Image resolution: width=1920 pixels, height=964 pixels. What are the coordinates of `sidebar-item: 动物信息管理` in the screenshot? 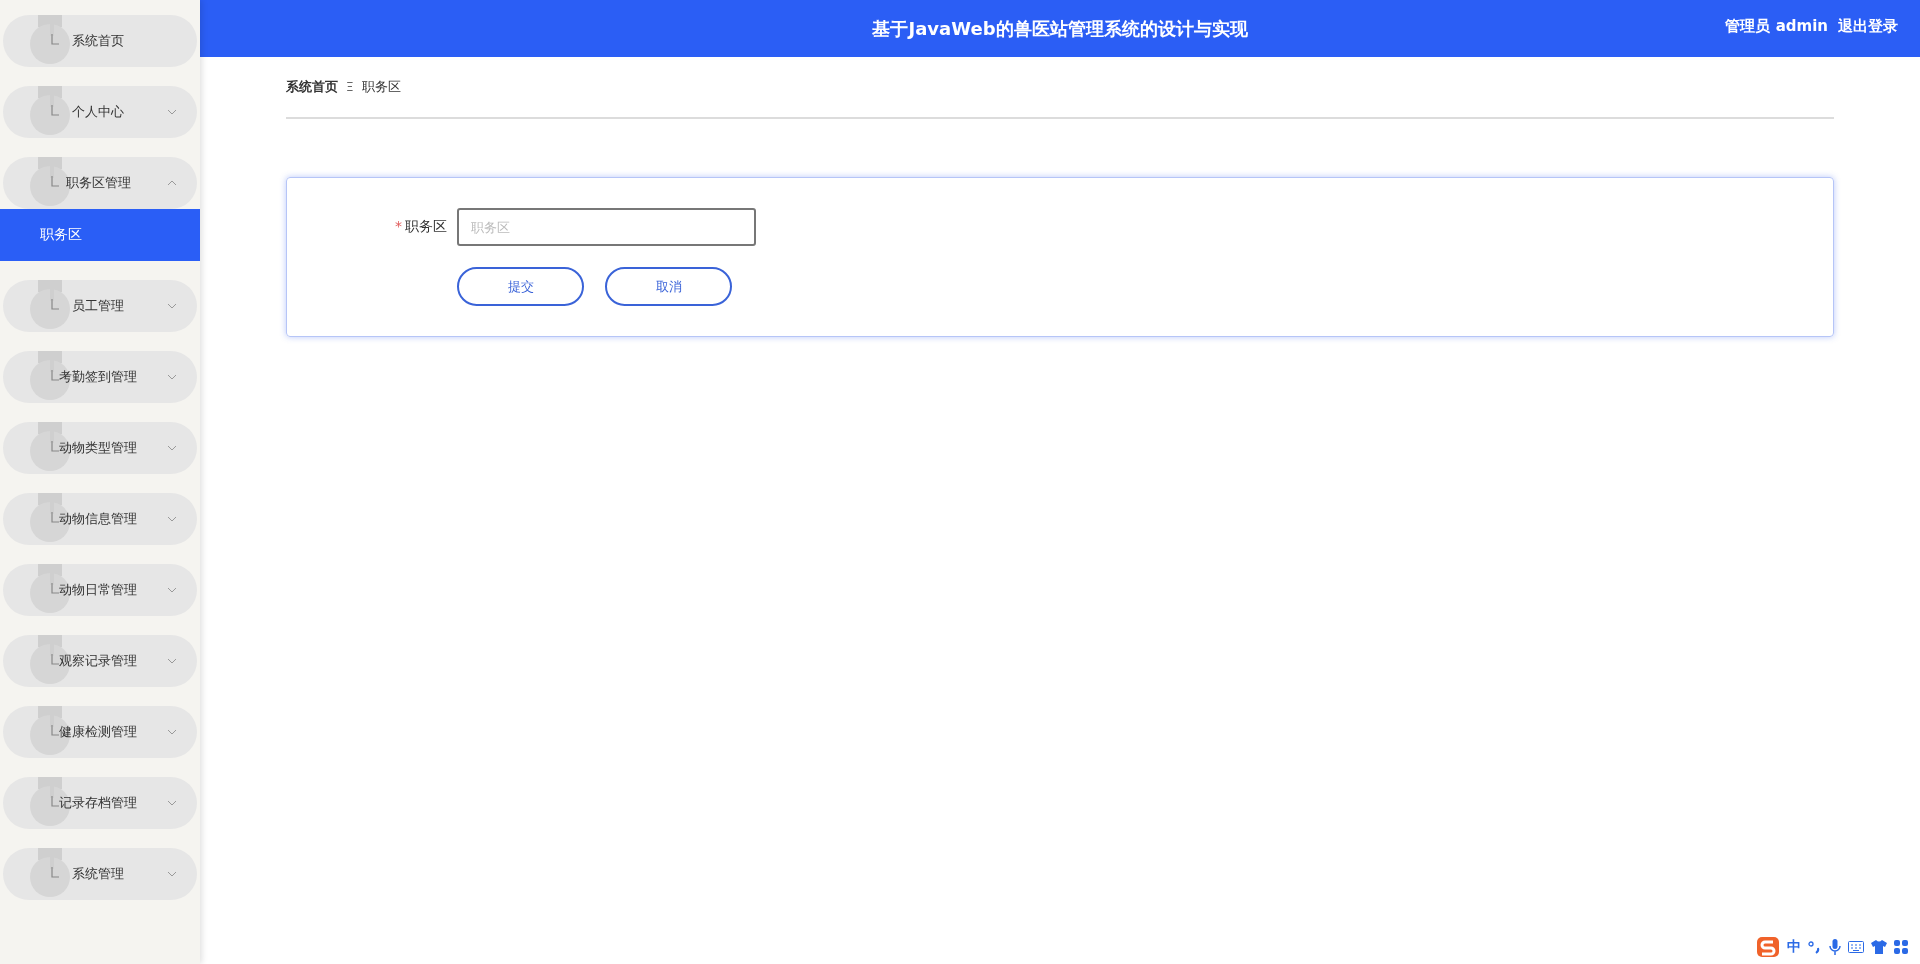 It's located at (100, 519).